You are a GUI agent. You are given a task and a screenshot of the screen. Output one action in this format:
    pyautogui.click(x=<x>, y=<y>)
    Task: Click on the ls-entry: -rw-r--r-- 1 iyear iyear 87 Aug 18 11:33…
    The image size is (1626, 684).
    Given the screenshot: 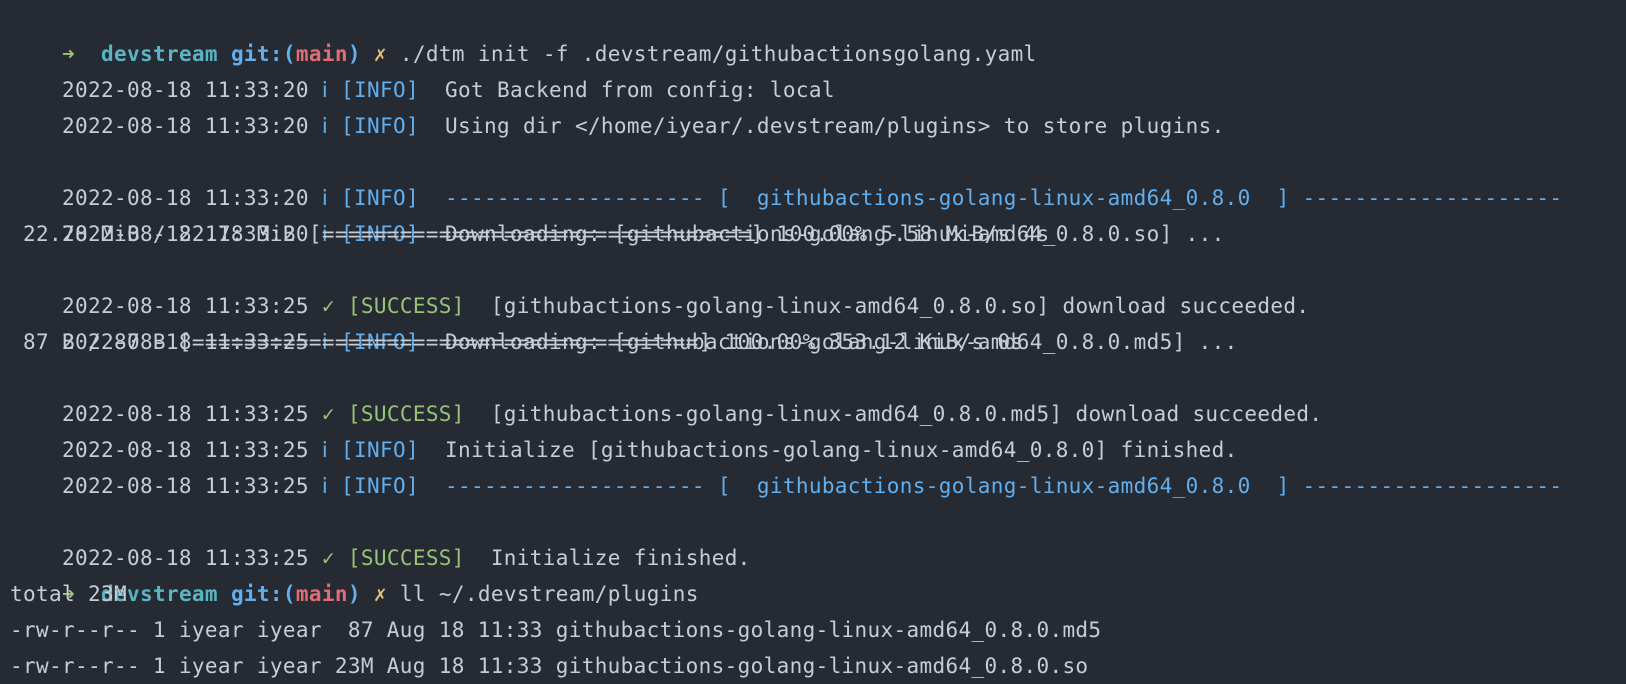 What is the action you would take?
    pyautogui.click(x=556, y=630)
    